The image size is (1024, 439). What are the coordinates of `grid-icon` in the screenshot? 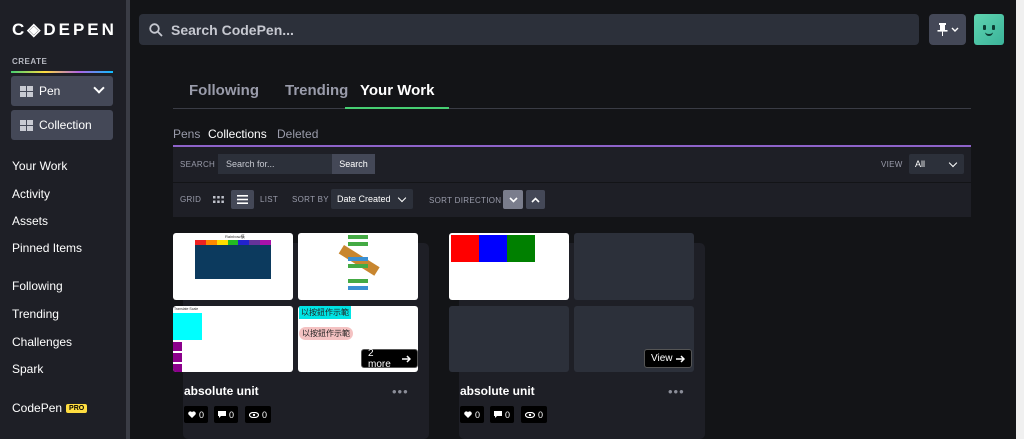 It's located at (218, 199).